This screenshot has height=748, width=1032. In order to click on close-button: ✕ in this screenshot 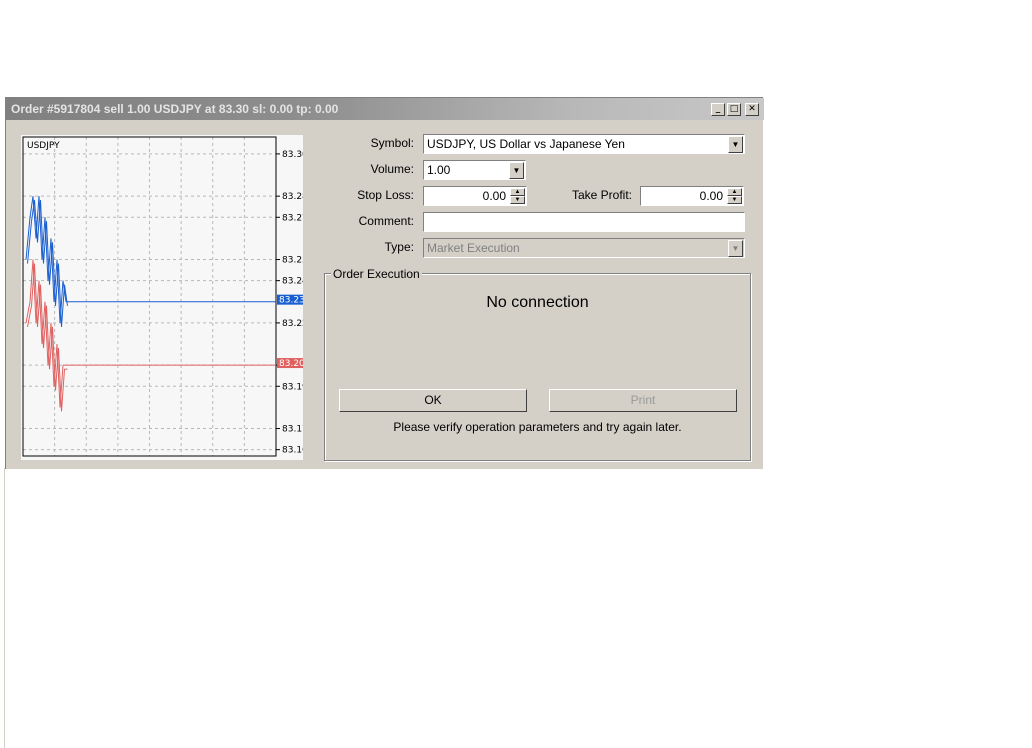, I will do `click(752, 109)`.